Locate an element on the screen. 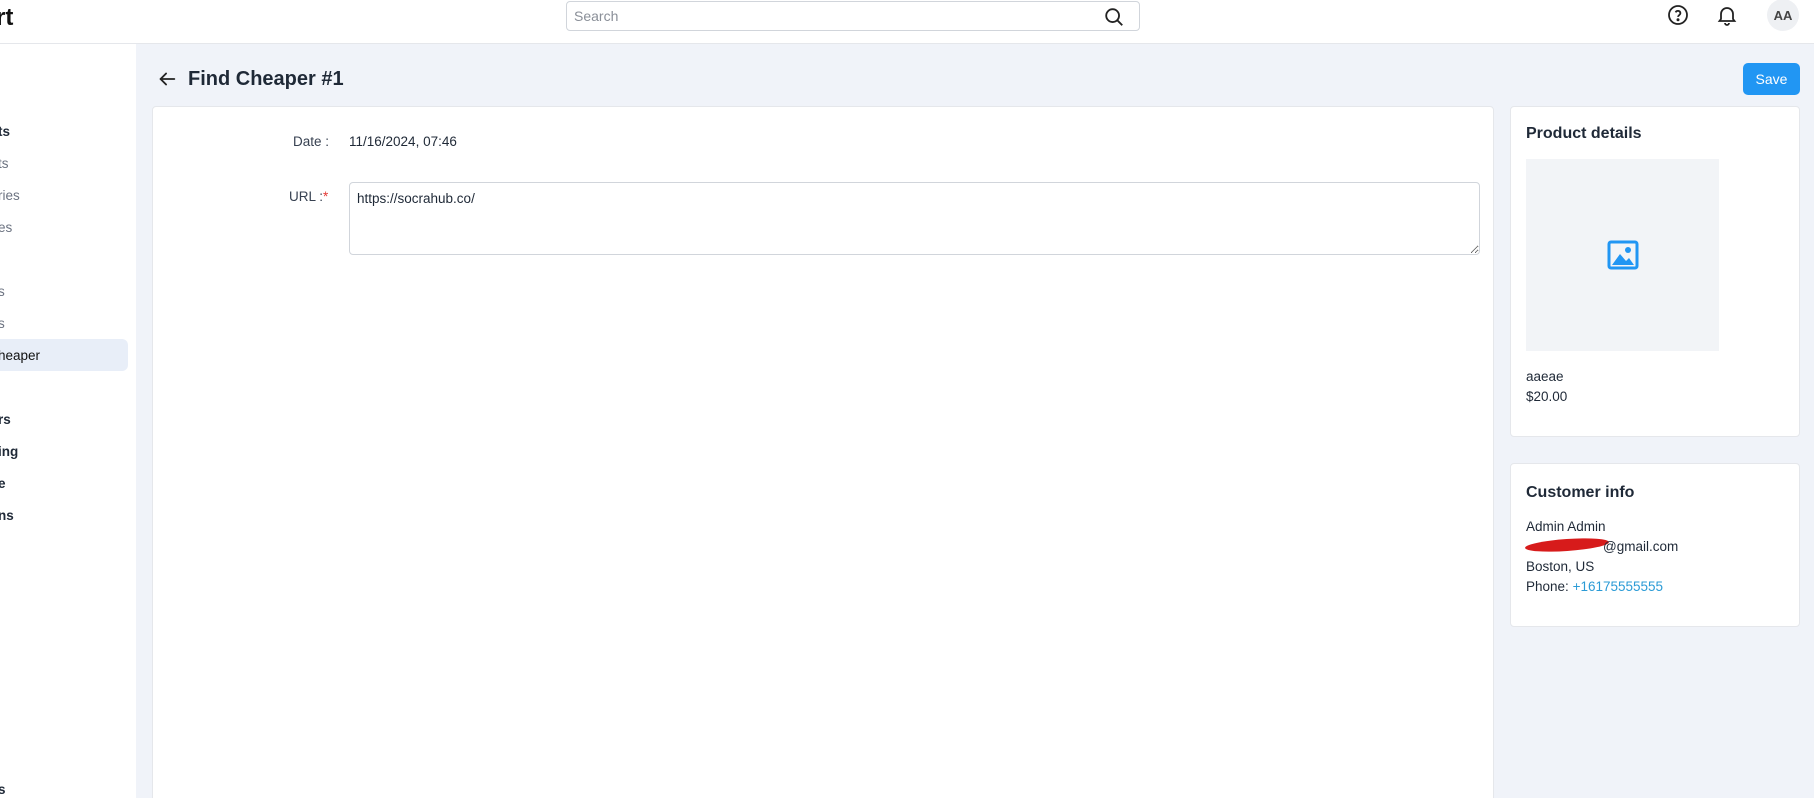 The width and height of the screenshot is (1814, 798). sidebar: ts ts ries es s s heaper rs ing e ns s is located at coordinates (68, 421).